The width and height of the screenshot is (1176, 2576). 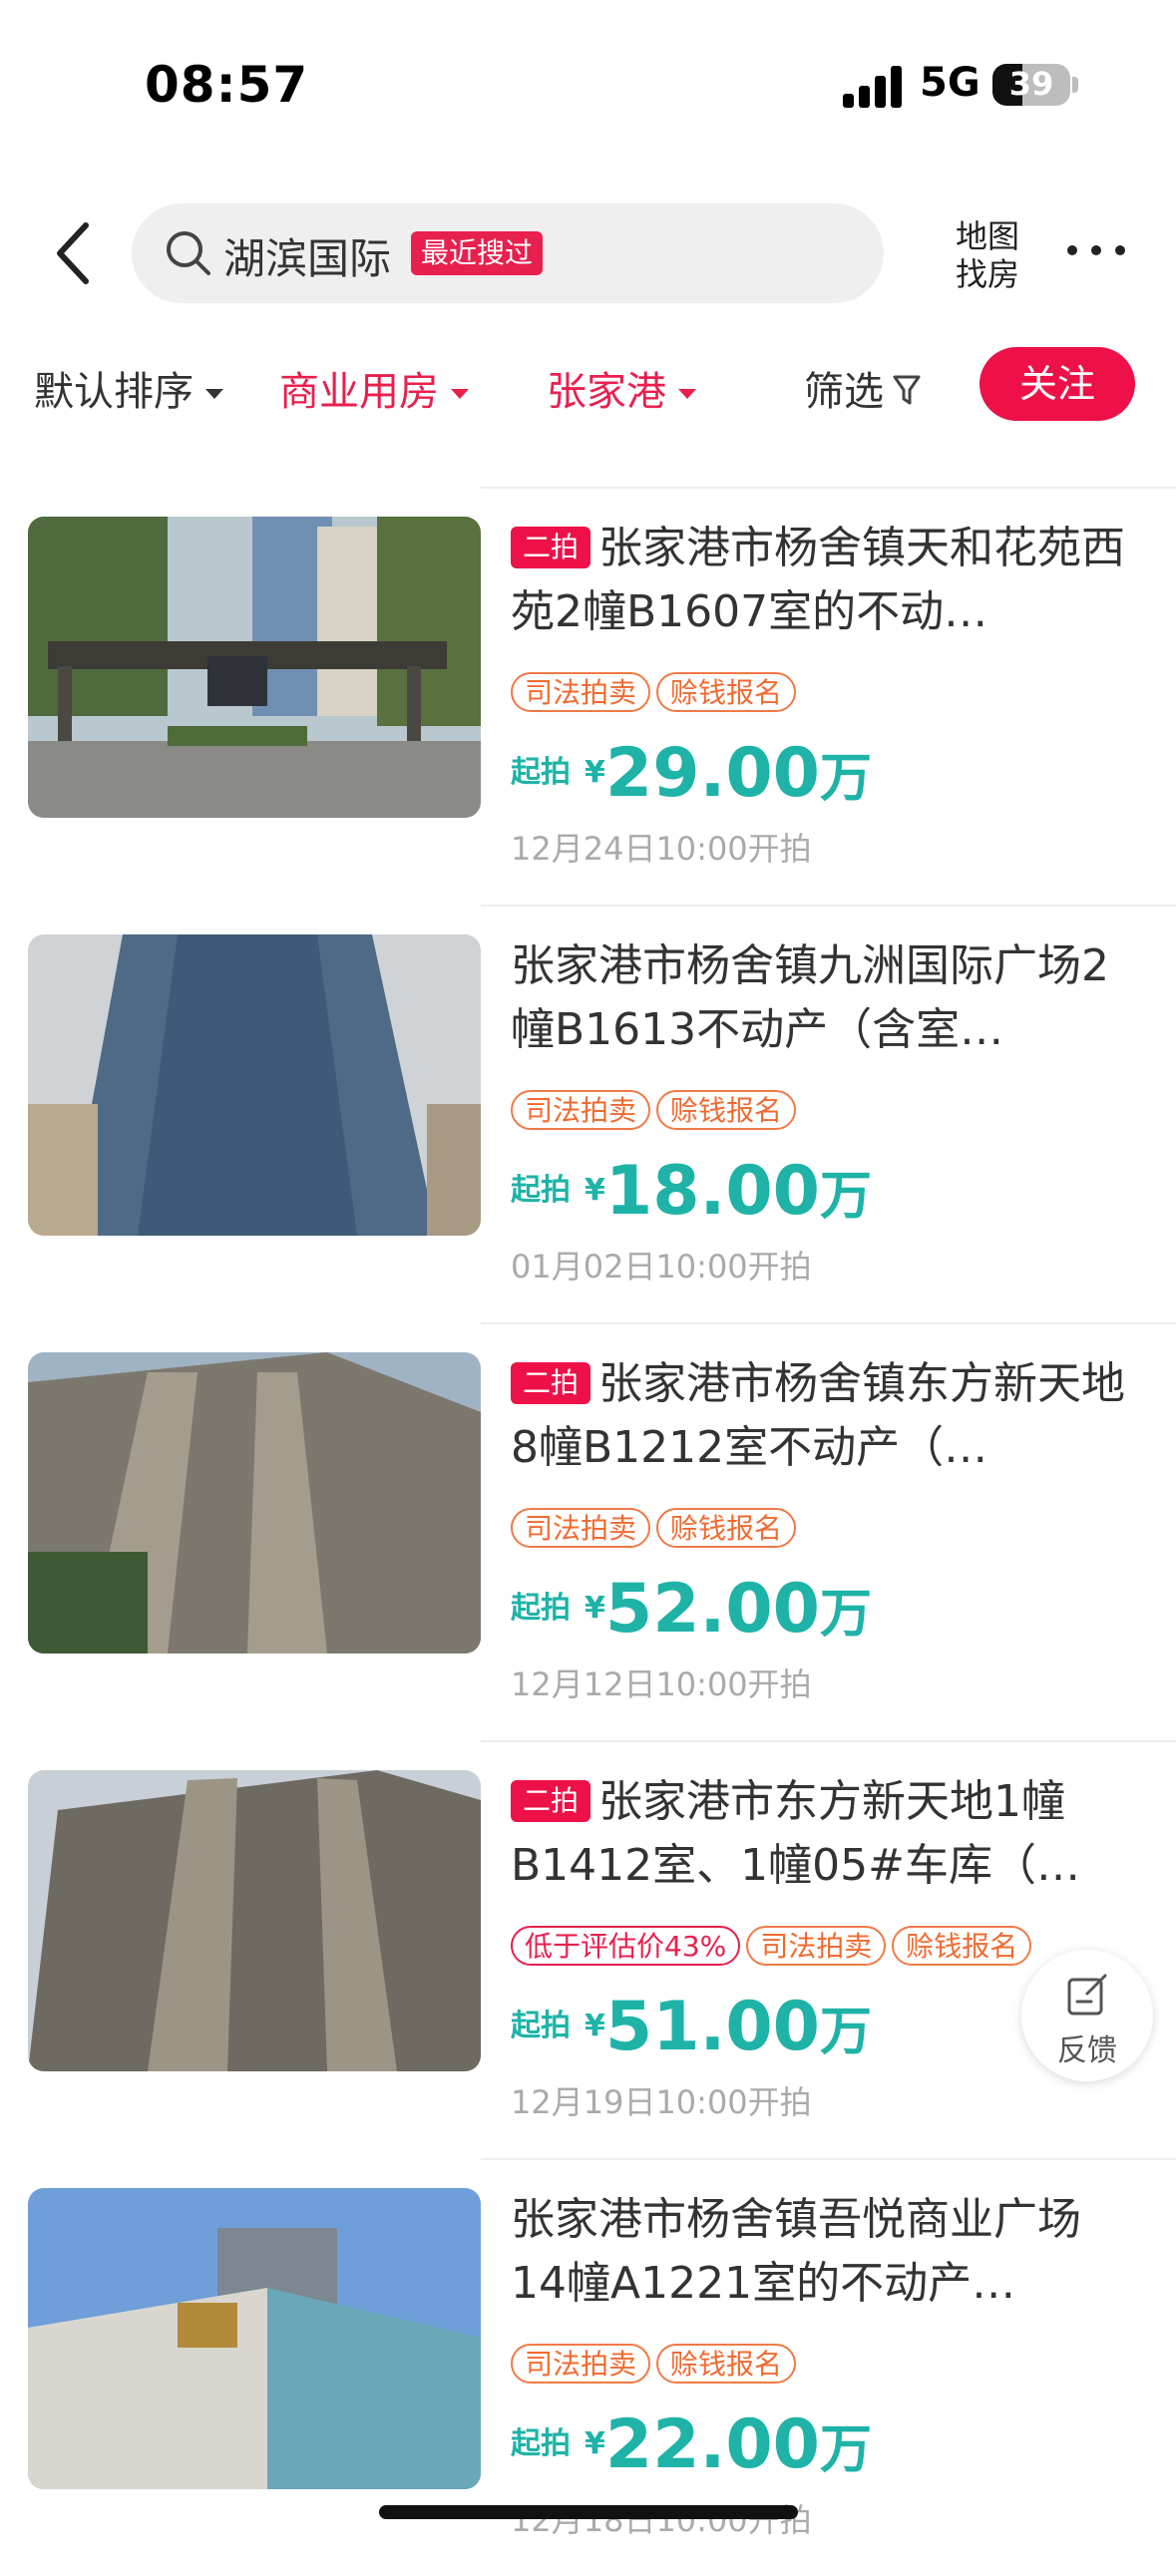 What do you see at coordinates (1087, 1995) in the screenshot?
I see `feedback-icon` at bounding box center [1087, 1995].